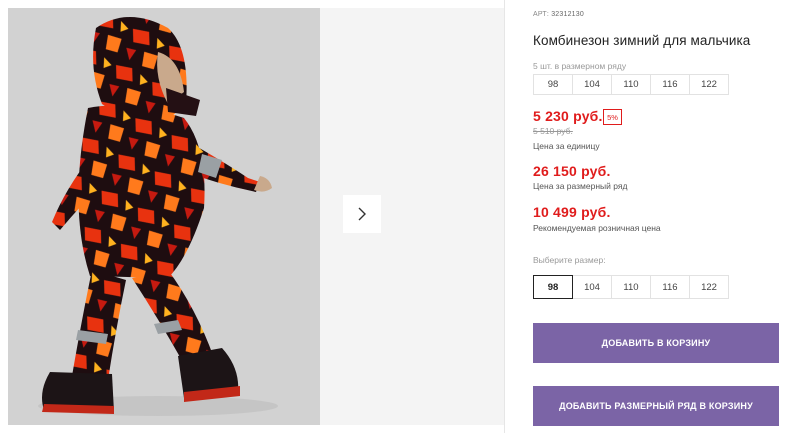  I want to click on retail-price: 10 499 руб., so click(572, 212).